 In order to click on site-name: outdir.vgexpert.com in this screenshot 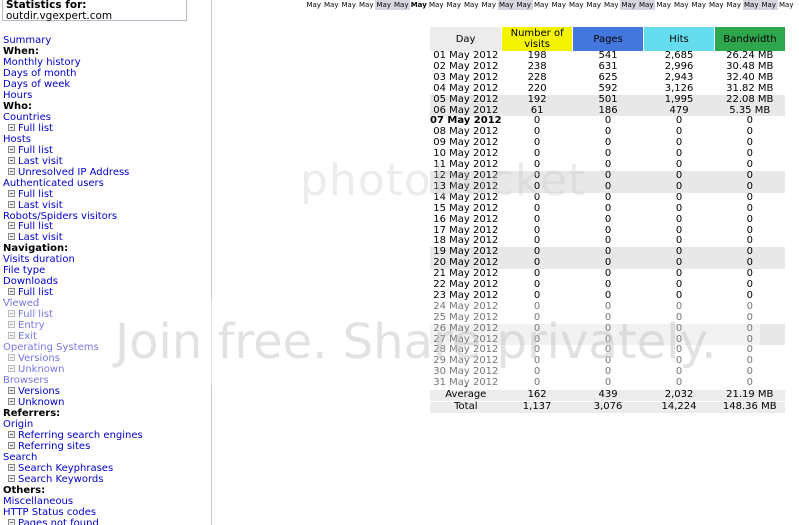, I will do `click(59, 16)`.